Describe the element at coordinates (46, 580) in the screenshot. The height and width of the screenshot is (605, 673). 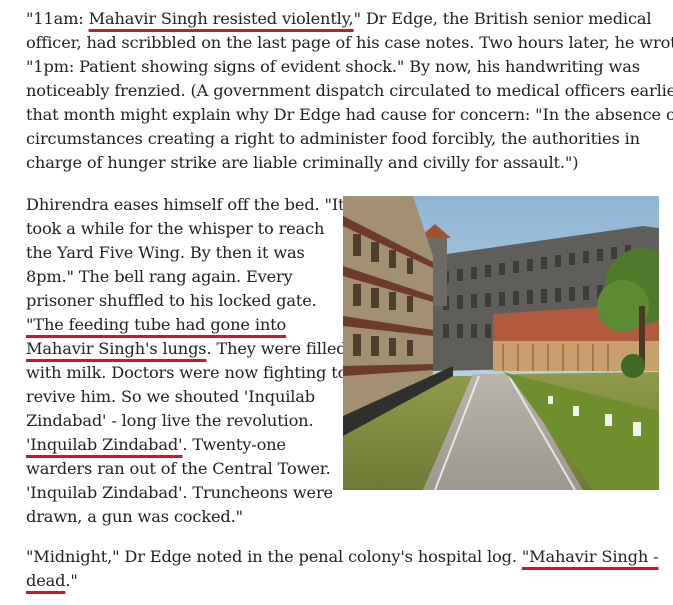
I see `underlined-quote: dead` at that location.